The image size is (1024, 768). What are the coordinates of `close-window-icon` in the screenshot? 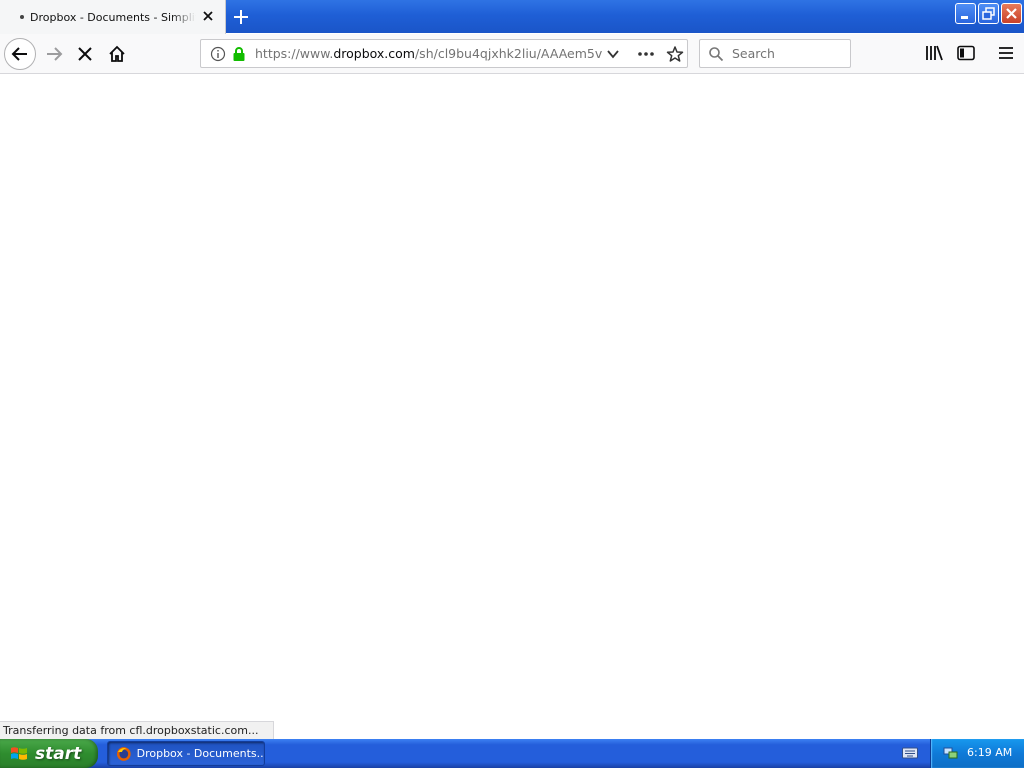 It's located at (1011, 13).